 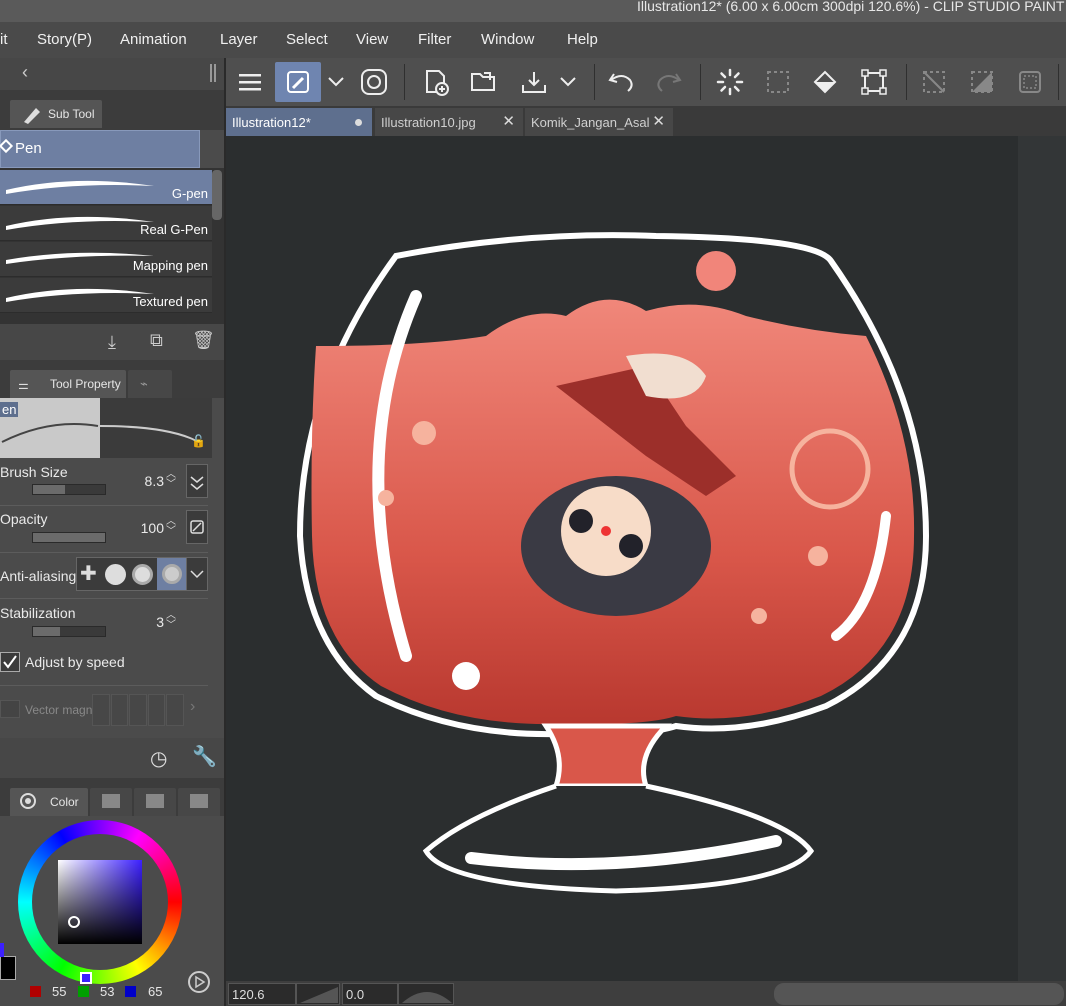 I want to click on red-channel-swatch, so click(x=35, y=991).